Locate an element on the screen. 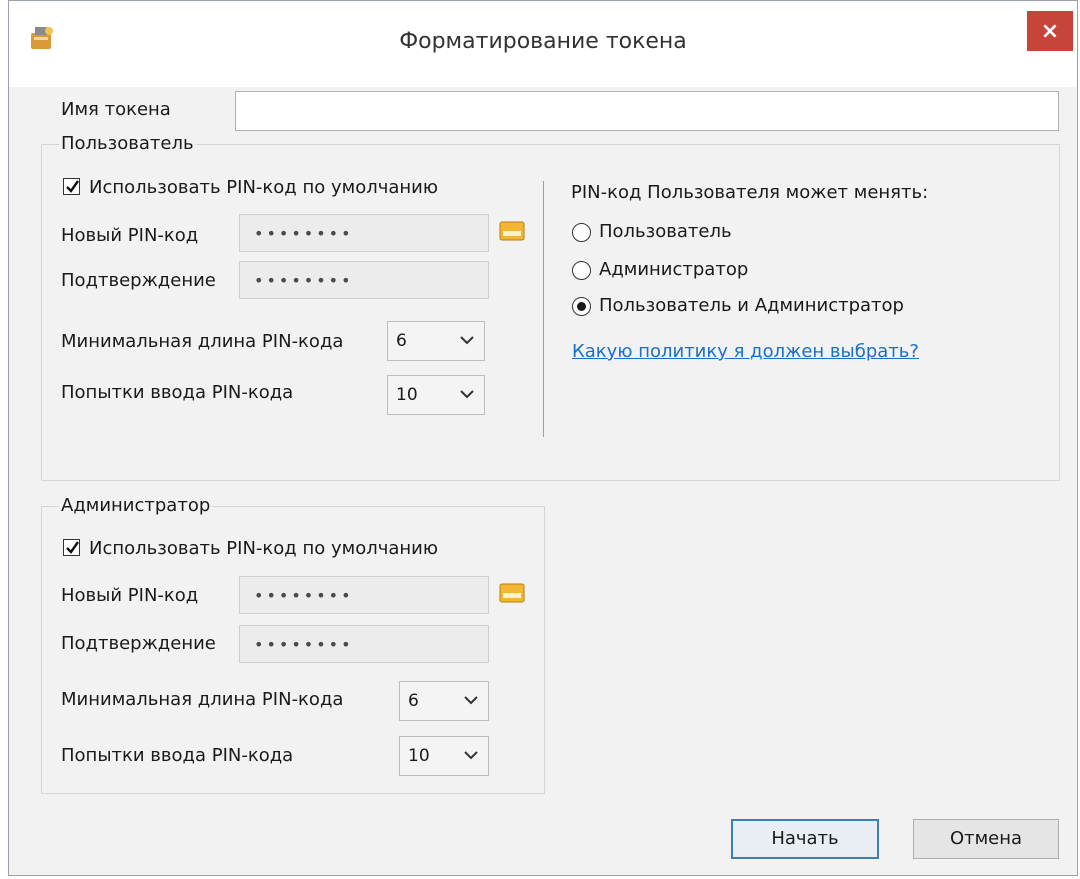 The height and width of the screenshot is (879, 1080). vertical-divider is located at coordinates (543, 309).